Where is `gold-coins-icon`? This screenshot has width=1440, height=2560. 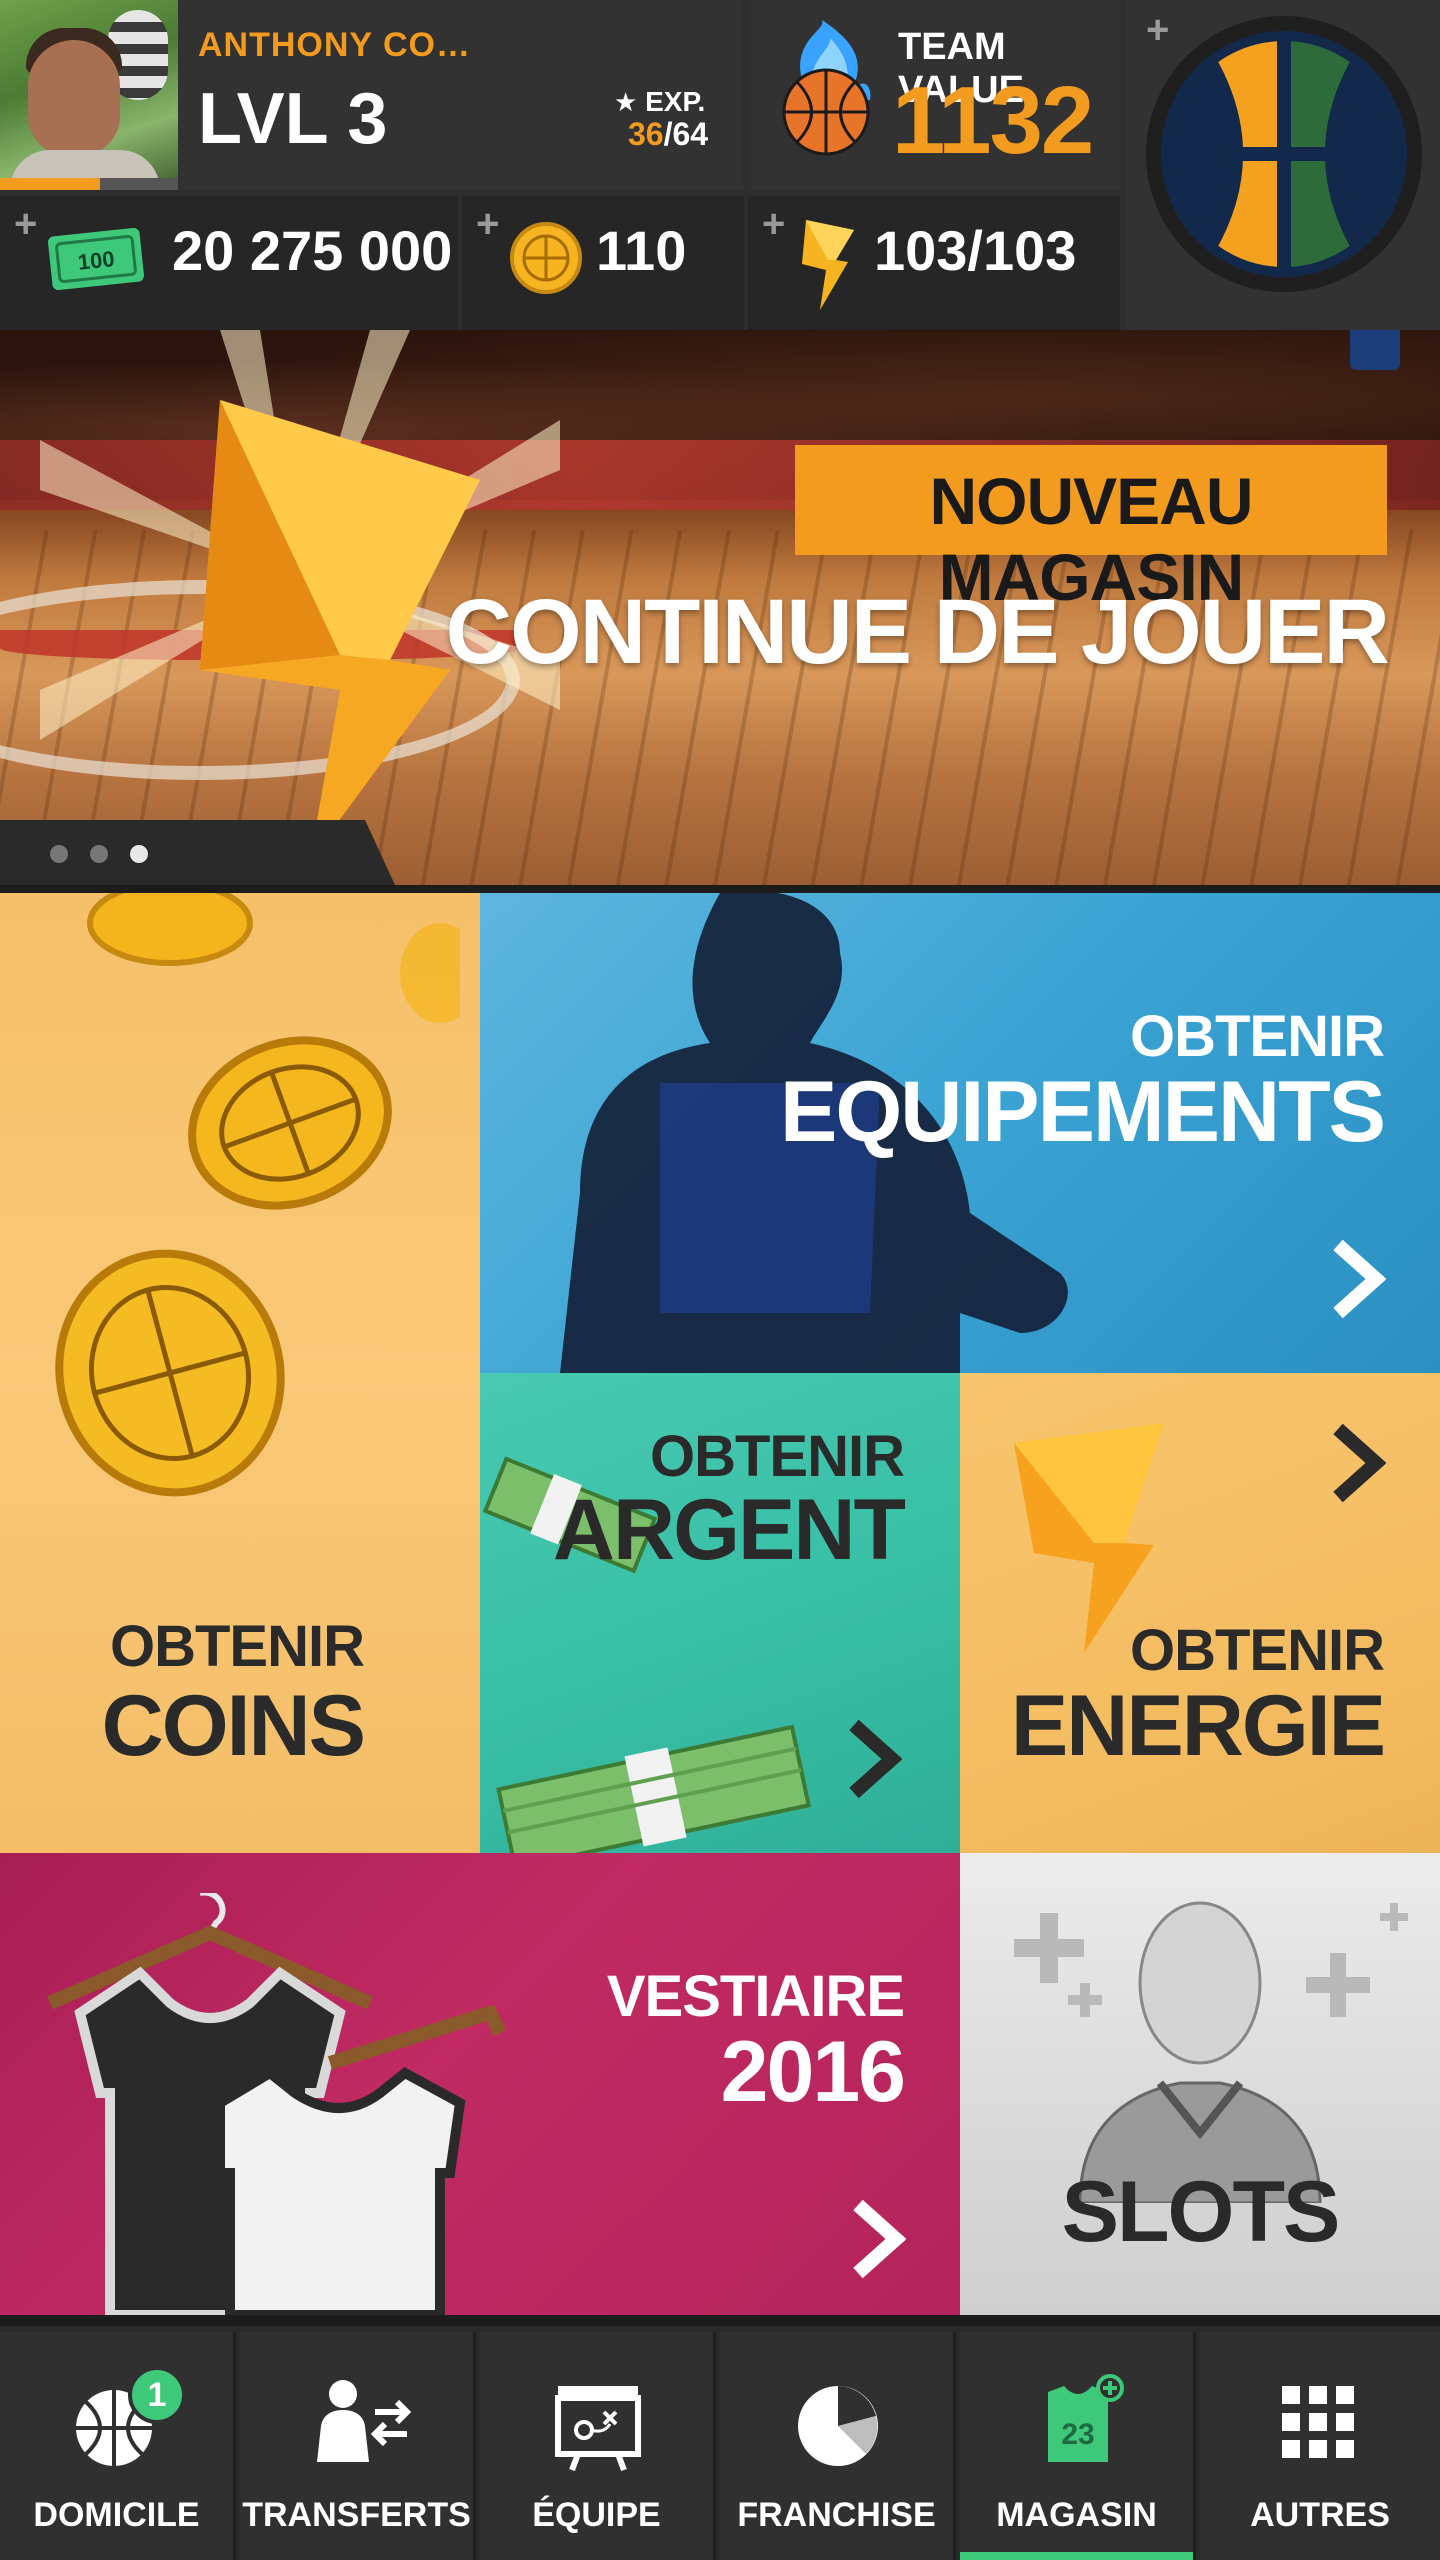 gold-coins-icon is located at coordinates (257, 1195).